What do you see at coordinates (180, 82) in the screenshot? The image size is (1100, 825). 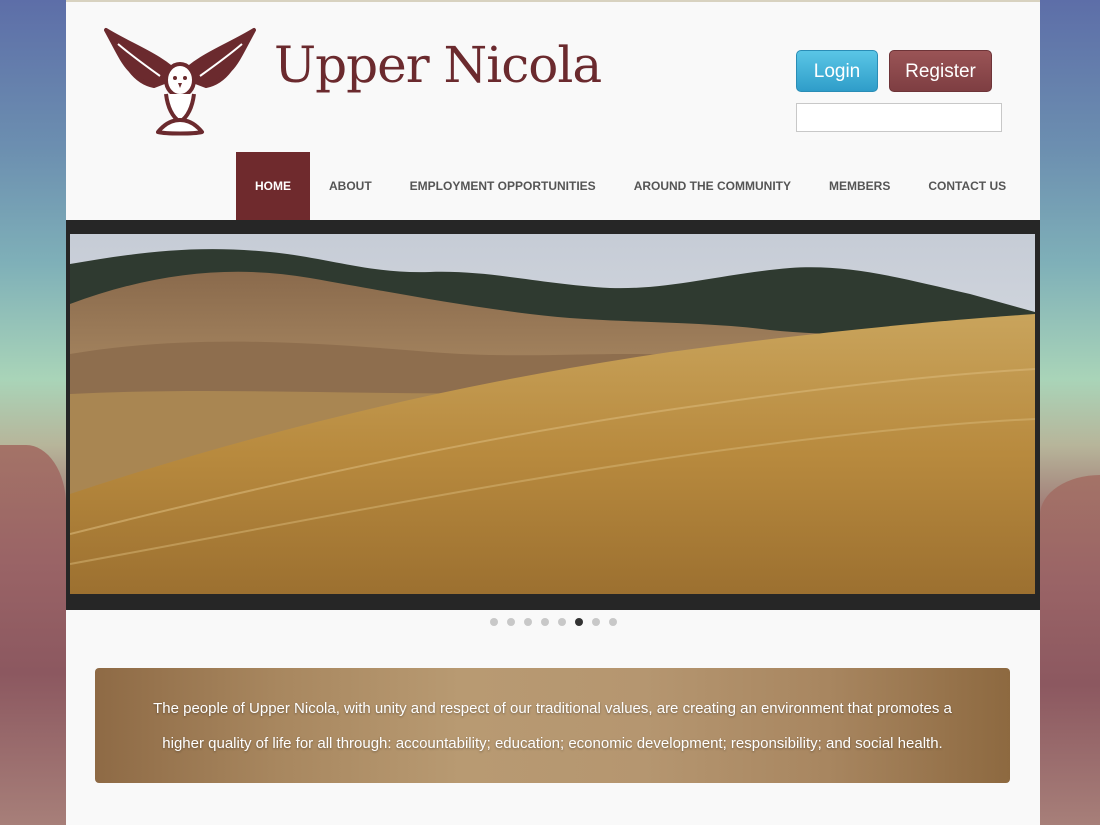 I see `eagle-logo-icon` at bounding box center [180, 82].